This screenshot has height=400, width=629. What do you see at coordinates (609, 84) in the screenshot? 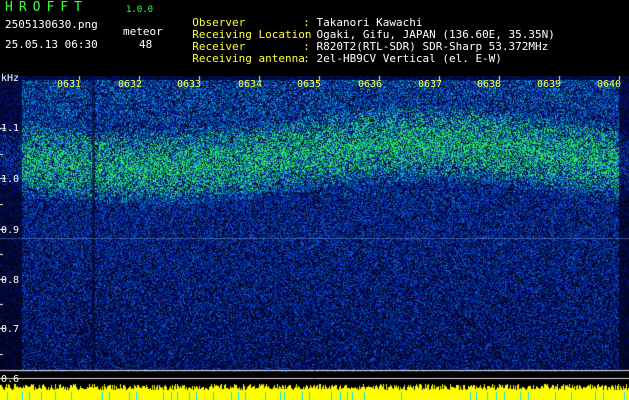
I see `time-tick-label: 0640` at bounding box center [609, 84].